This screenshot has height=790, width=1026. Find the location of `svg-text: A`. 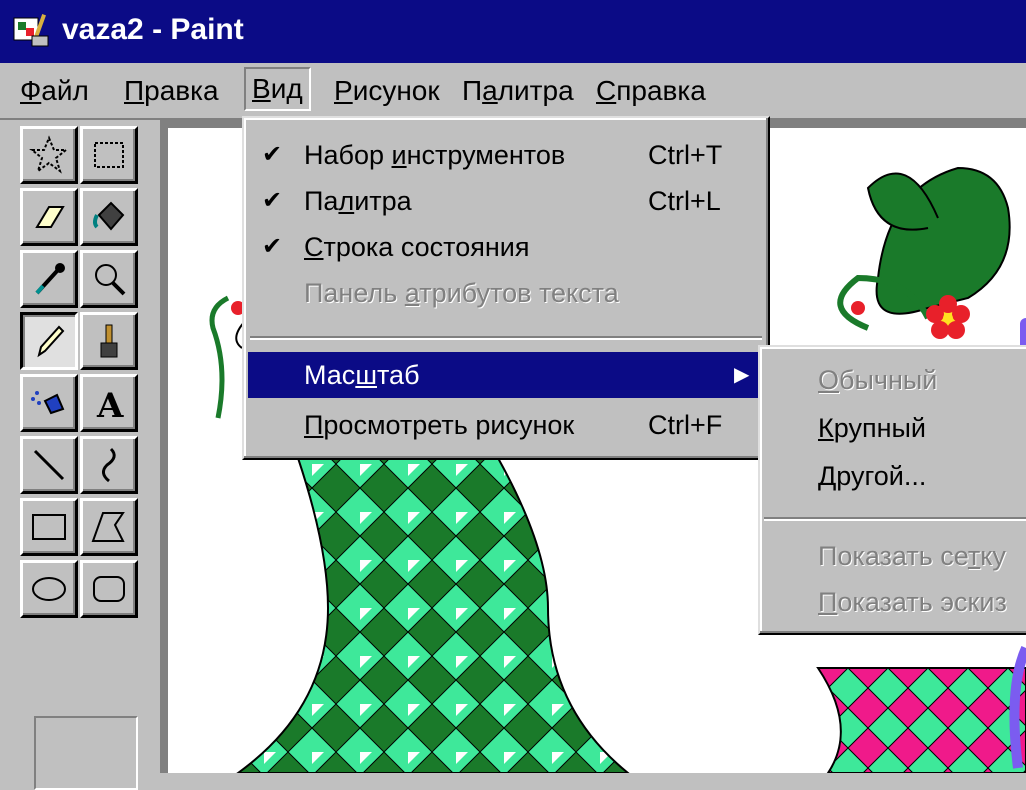

svg-text: A is located at coordinates (110, 404).